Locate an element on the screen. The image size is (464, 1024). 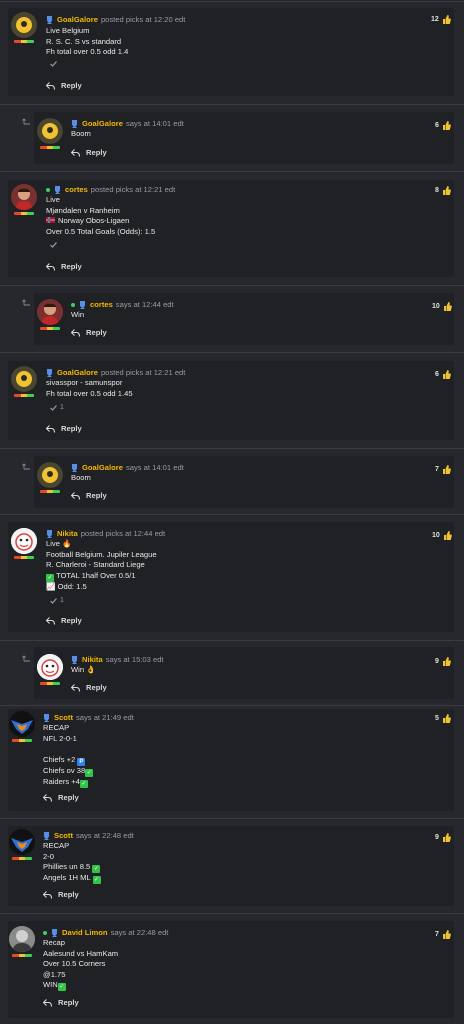
post-line: Win is located at coordinates (78, 314).